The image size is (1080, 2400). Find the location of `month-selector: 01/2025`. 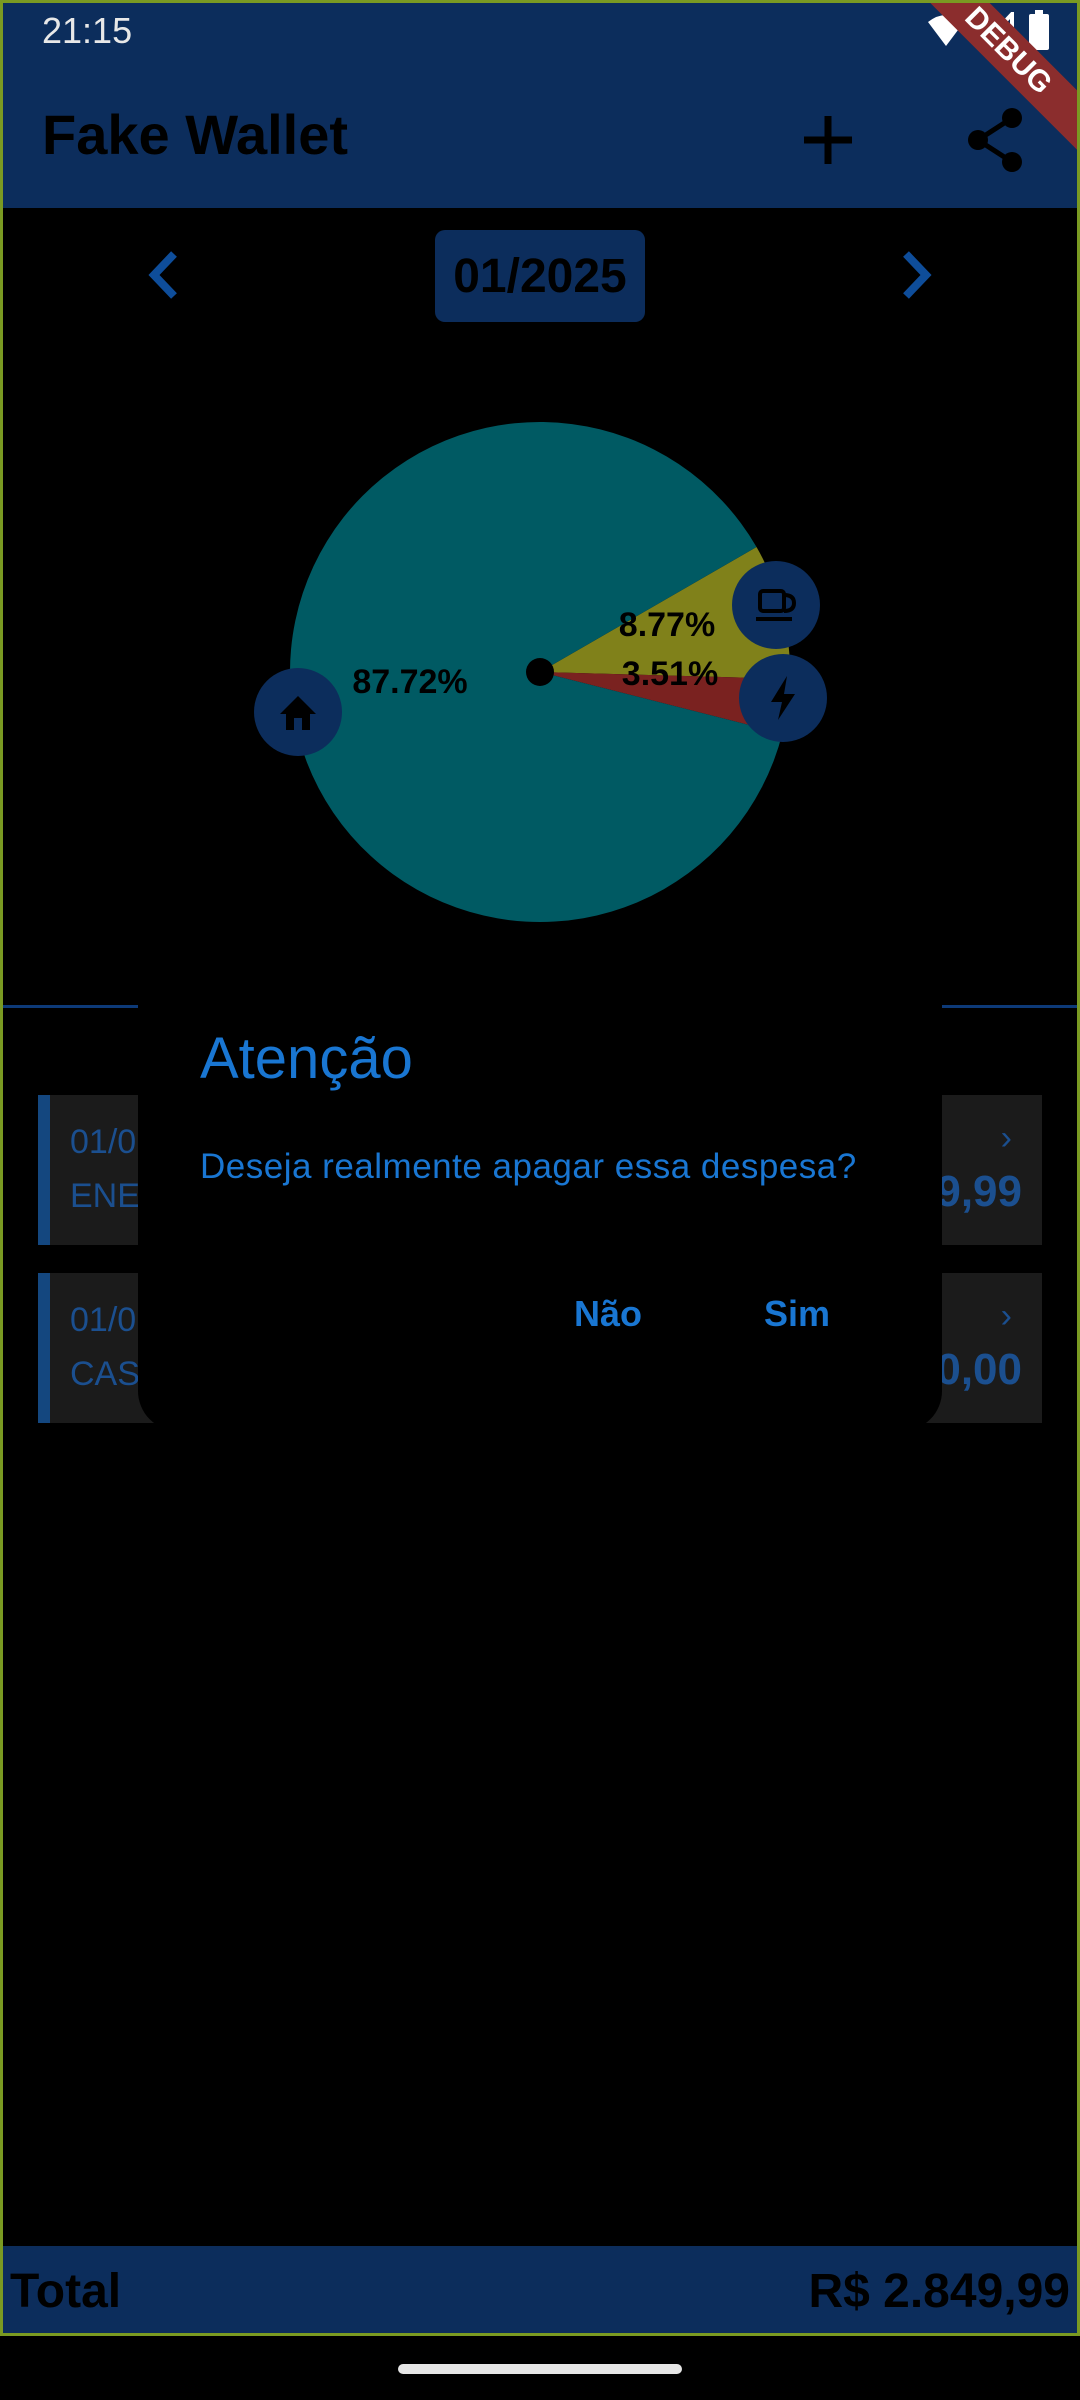

month-selector: 01/2025 is located at coordinates (540, 276).